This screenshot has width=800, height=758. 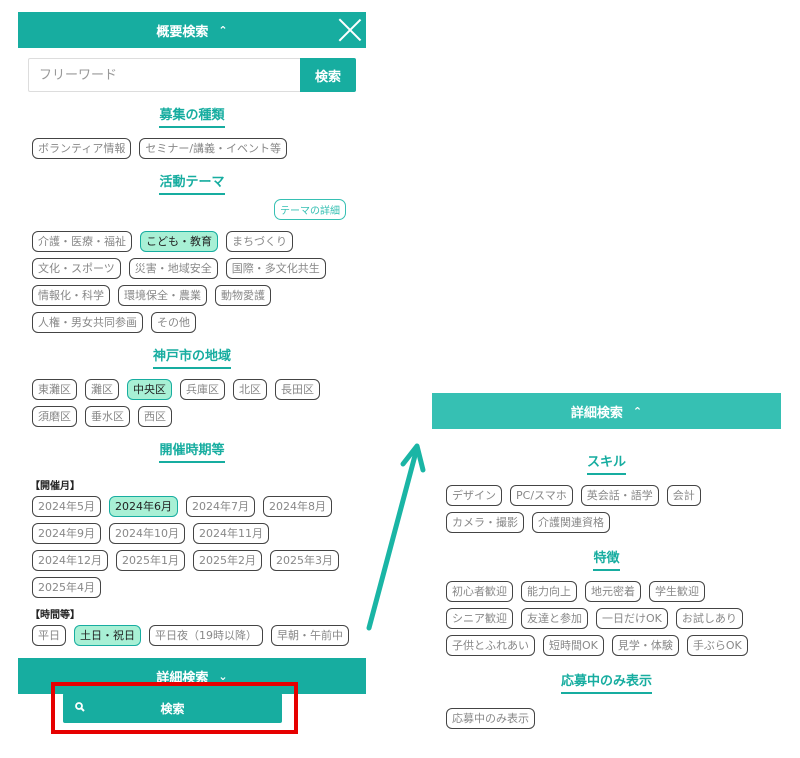 I want to click on detail-search-header: 詳細検索 ⌃, so click(x=606, y=411).